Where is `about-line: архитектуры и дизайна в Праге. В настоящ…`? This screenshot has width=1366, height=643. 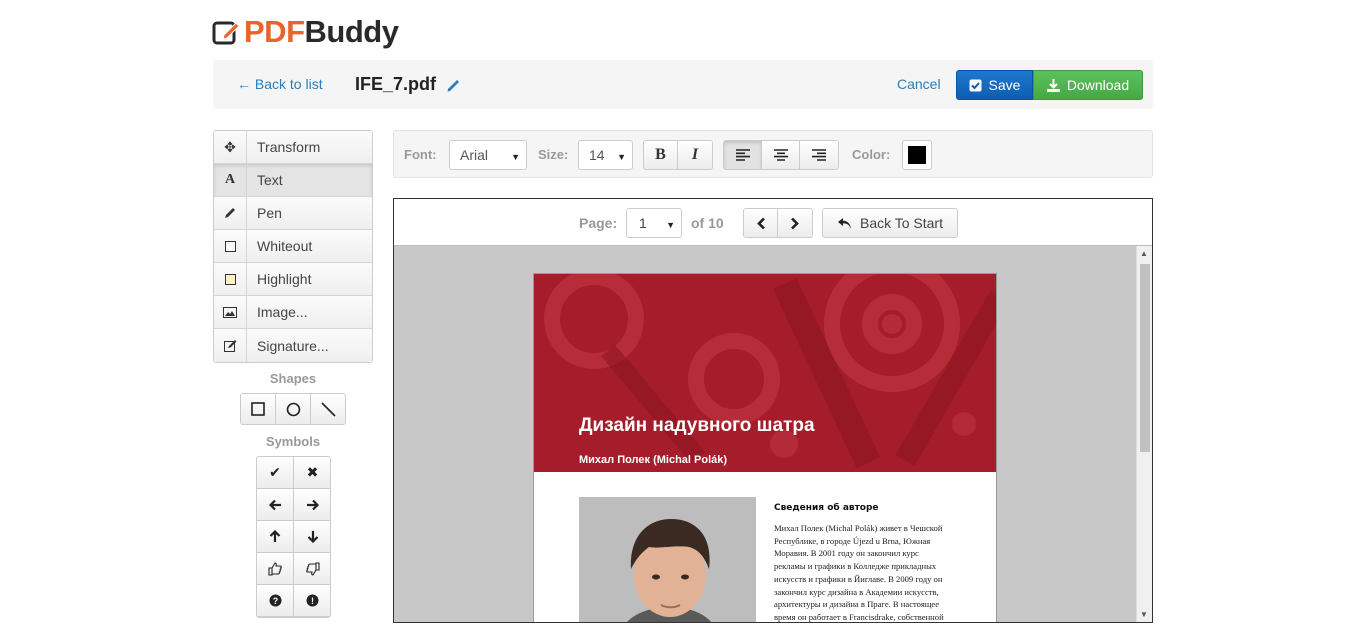 about-line: архитектуры и дизайна в Праге. В настоящ… is located at coordinates (857, 604).